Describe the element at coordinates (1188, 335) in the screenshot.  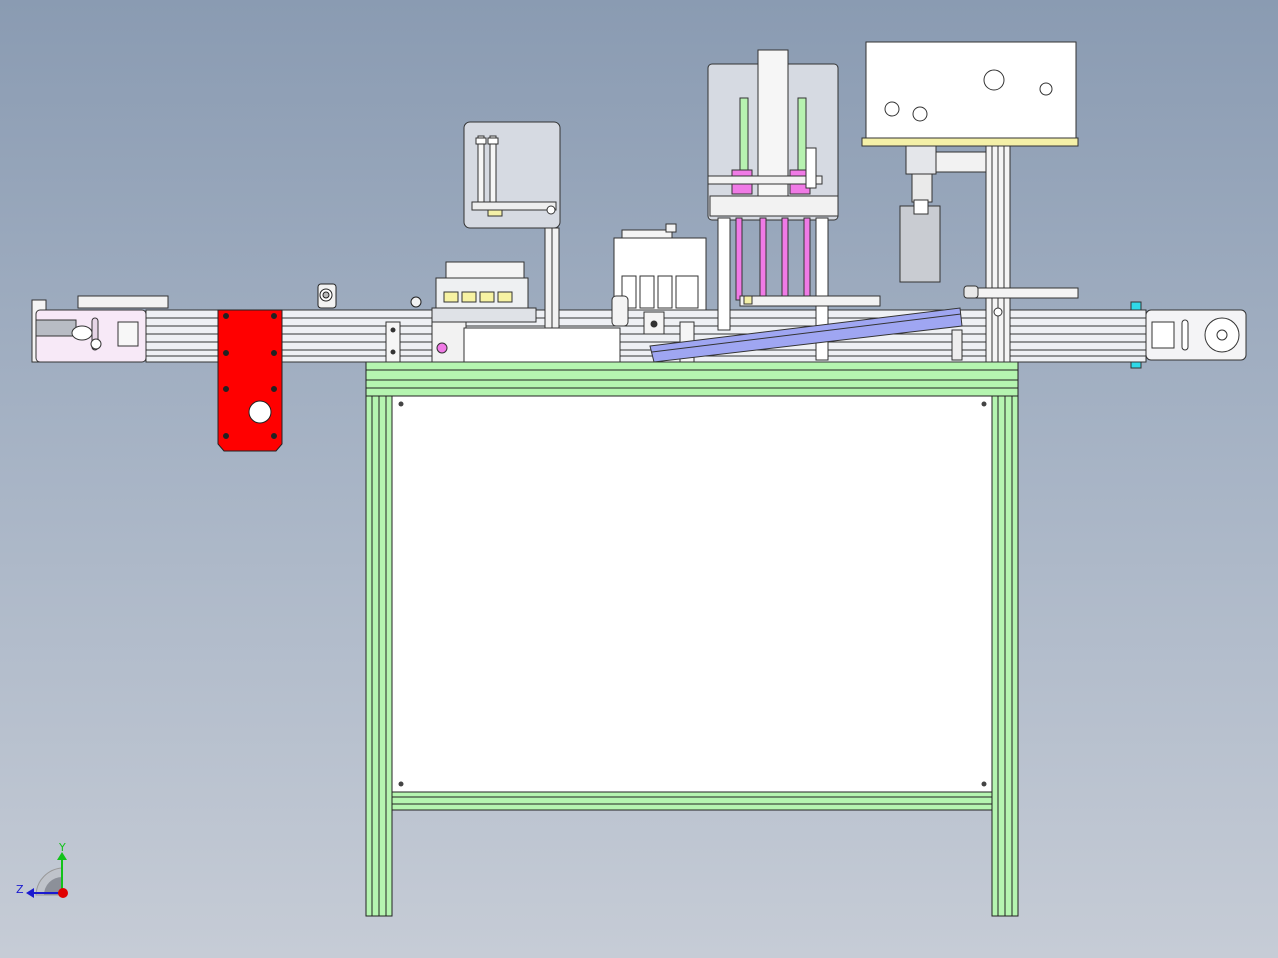
I see `right-end-cap` at that location.